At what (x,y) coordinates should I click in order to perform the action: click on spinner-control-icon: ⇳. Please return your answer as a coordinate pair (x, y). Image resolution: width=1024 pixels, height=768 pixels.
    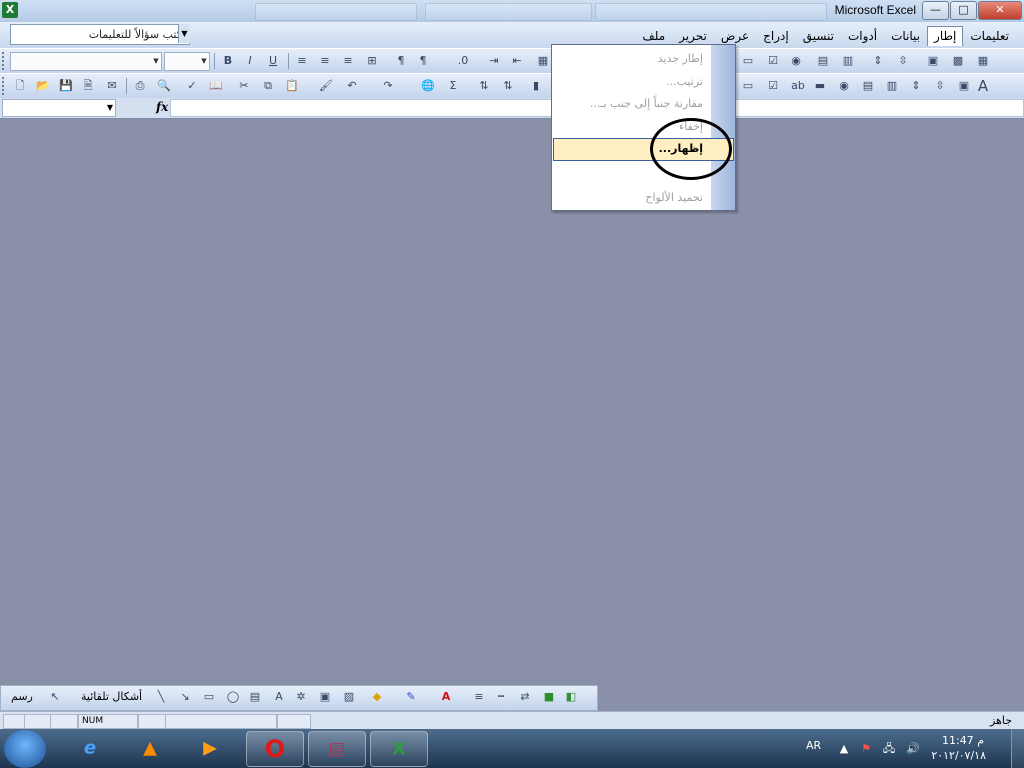
    Looking at the image, I should click on (903, 61).